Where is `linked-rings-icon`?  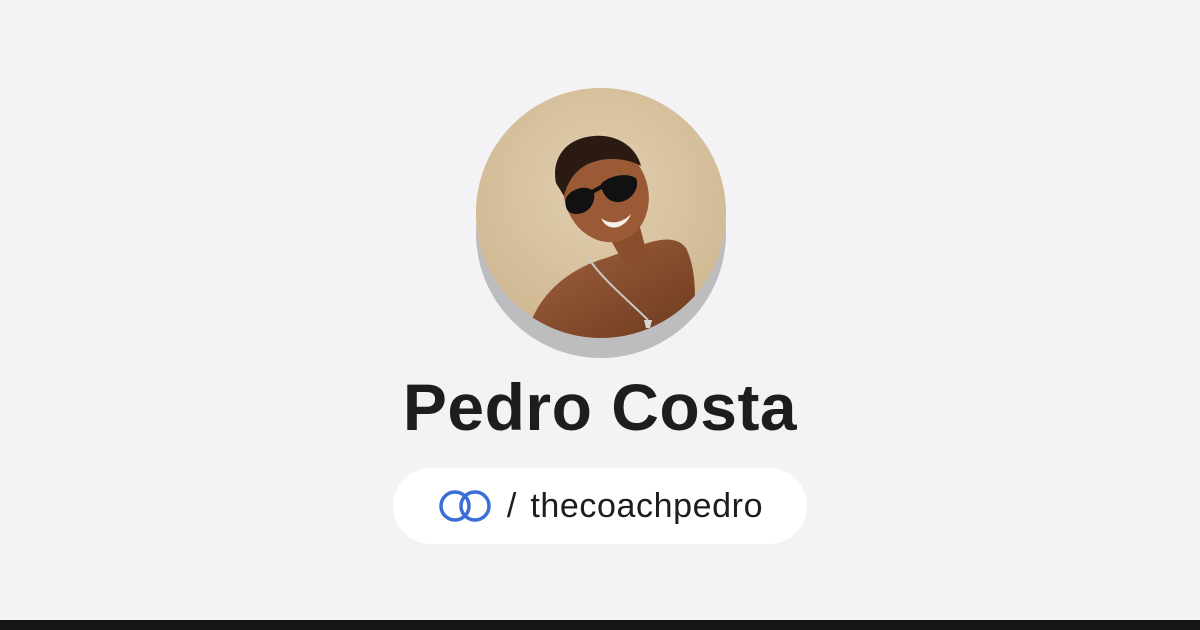
linked-rings-icon is located at coordinates (465, 506).